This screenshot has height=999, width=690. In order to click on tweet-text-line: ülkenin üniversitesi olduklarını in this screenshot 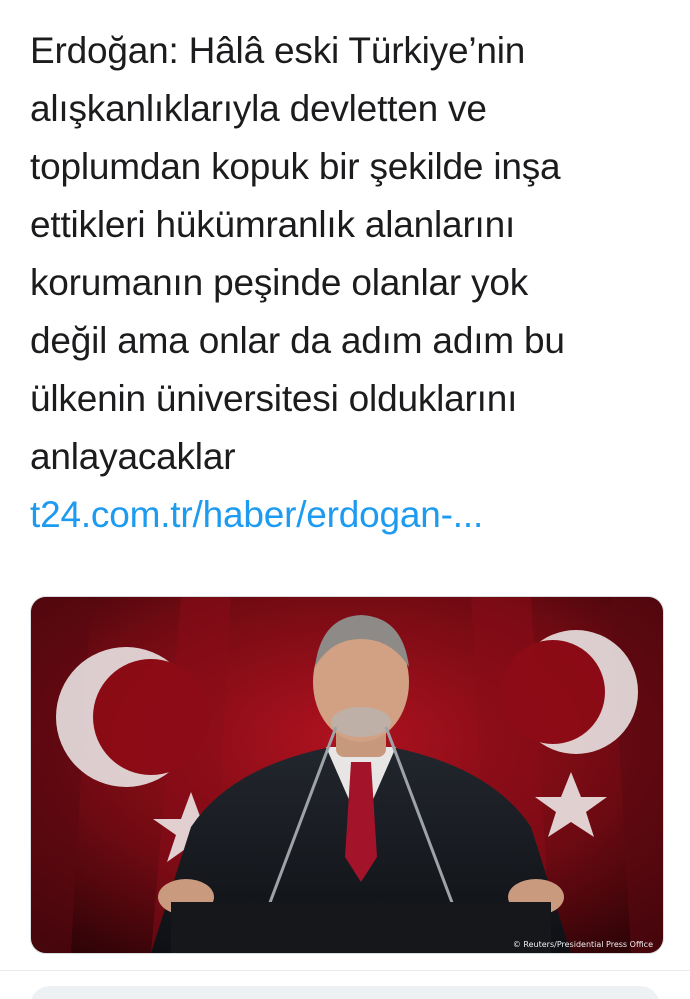, I will do `click(274, 398)`.